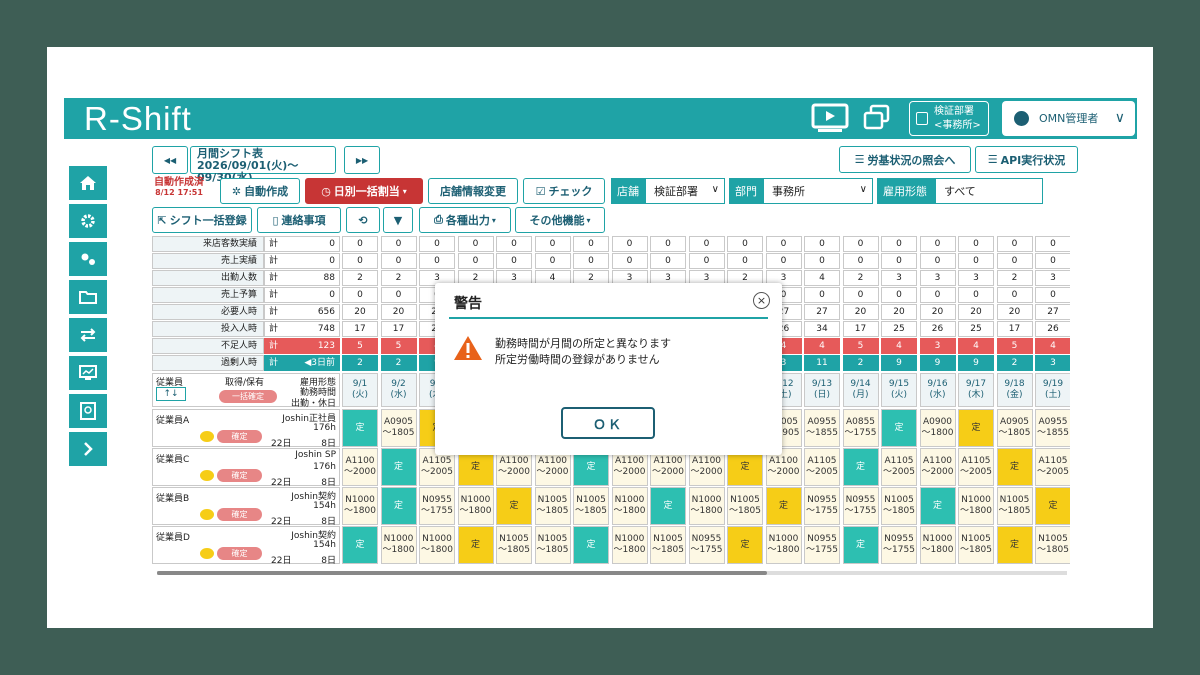 Image resolution: width=1200 pixels, height=675 pixels. What do you see at coordinates (860, 390) in the screenshot?
I see `date-header: 9/14 (月)` at bounding box center [860, 390].